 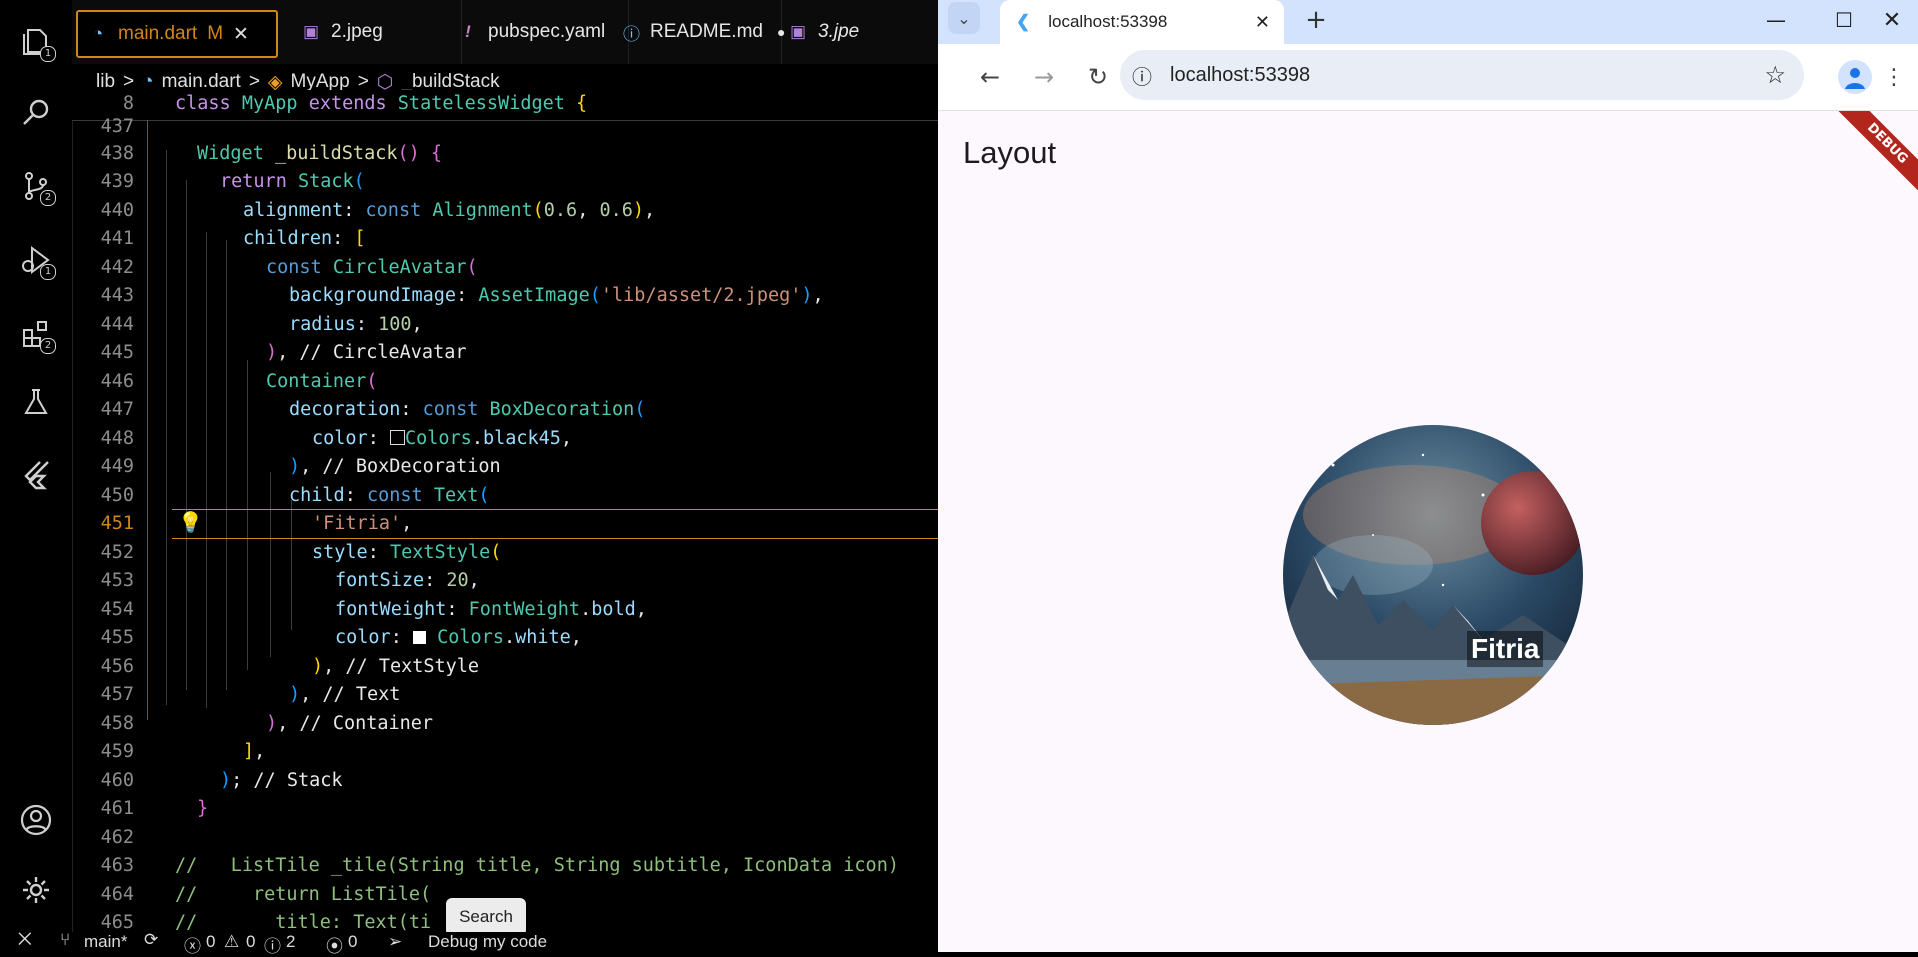 I want to click on line-number: 458, so click(x=117, y=723).